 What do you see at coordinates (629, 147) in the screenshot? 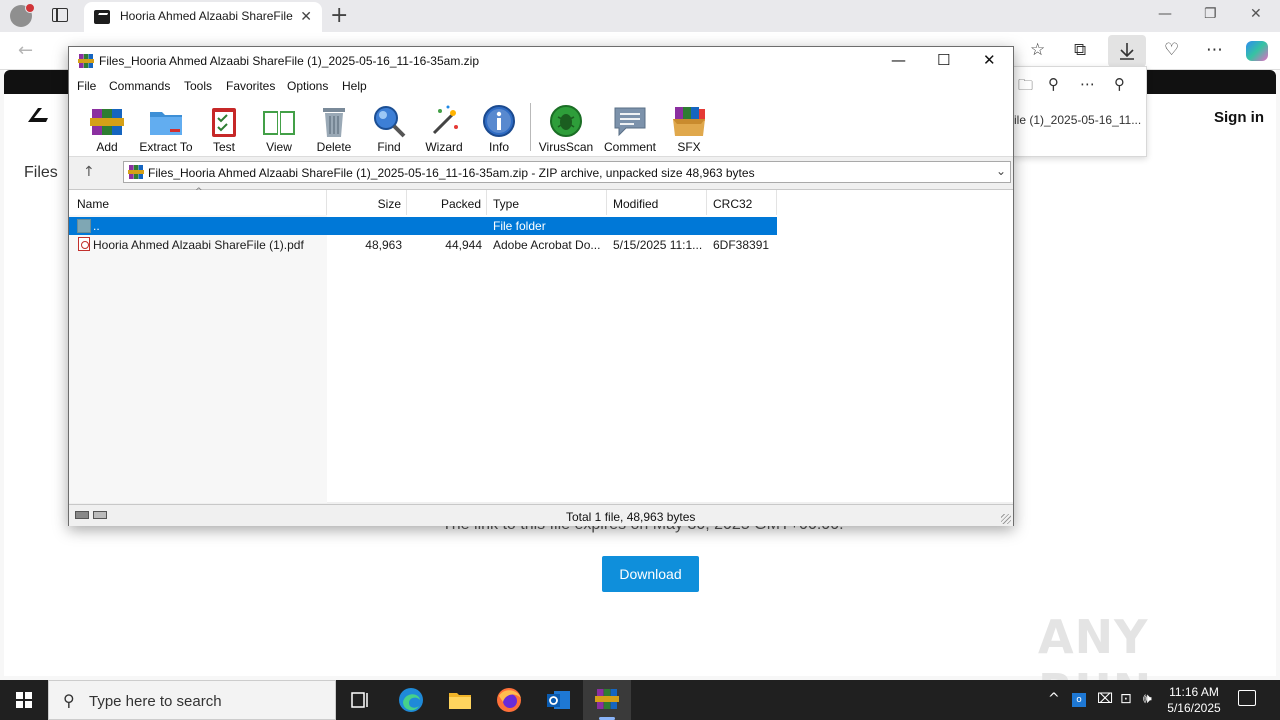
I see `comment-label: Comment` at bounding box center [629, 147].